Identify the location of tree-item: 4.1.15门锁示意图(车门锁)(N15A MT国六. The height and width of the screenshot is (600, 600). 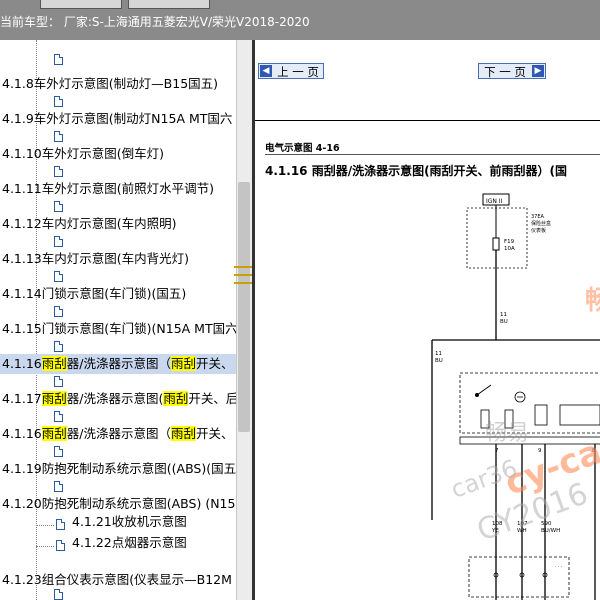
(118, 333).